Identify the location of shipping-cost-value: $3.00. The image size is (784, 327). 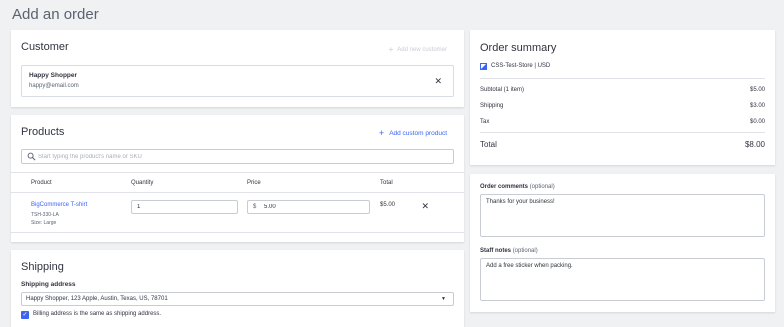
(757, 106).